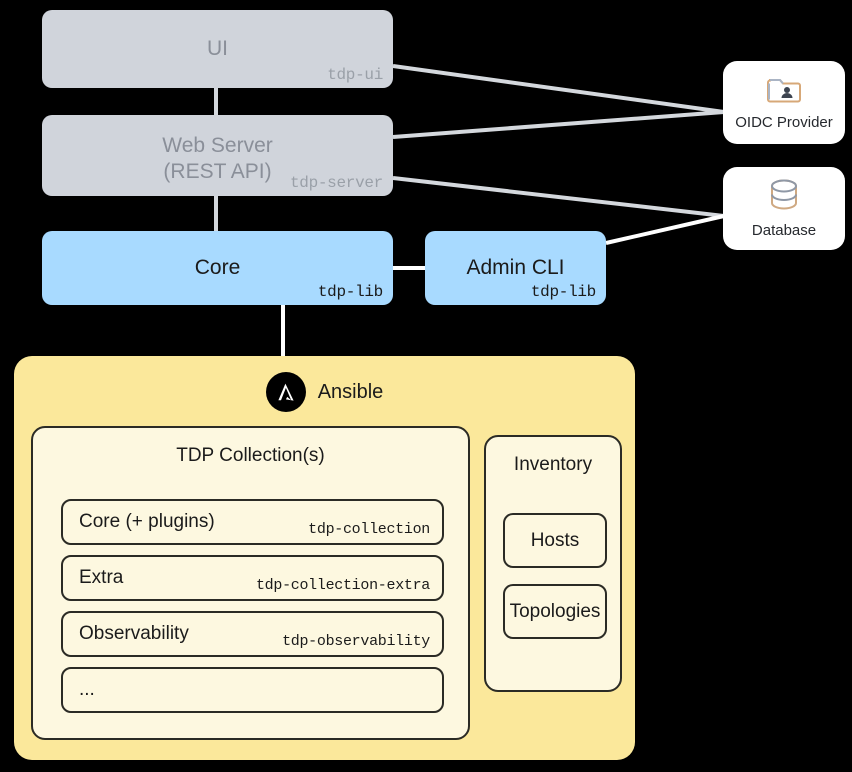  I want to click on node-oidc-provider: OIDC Provider, so click(784, 102).